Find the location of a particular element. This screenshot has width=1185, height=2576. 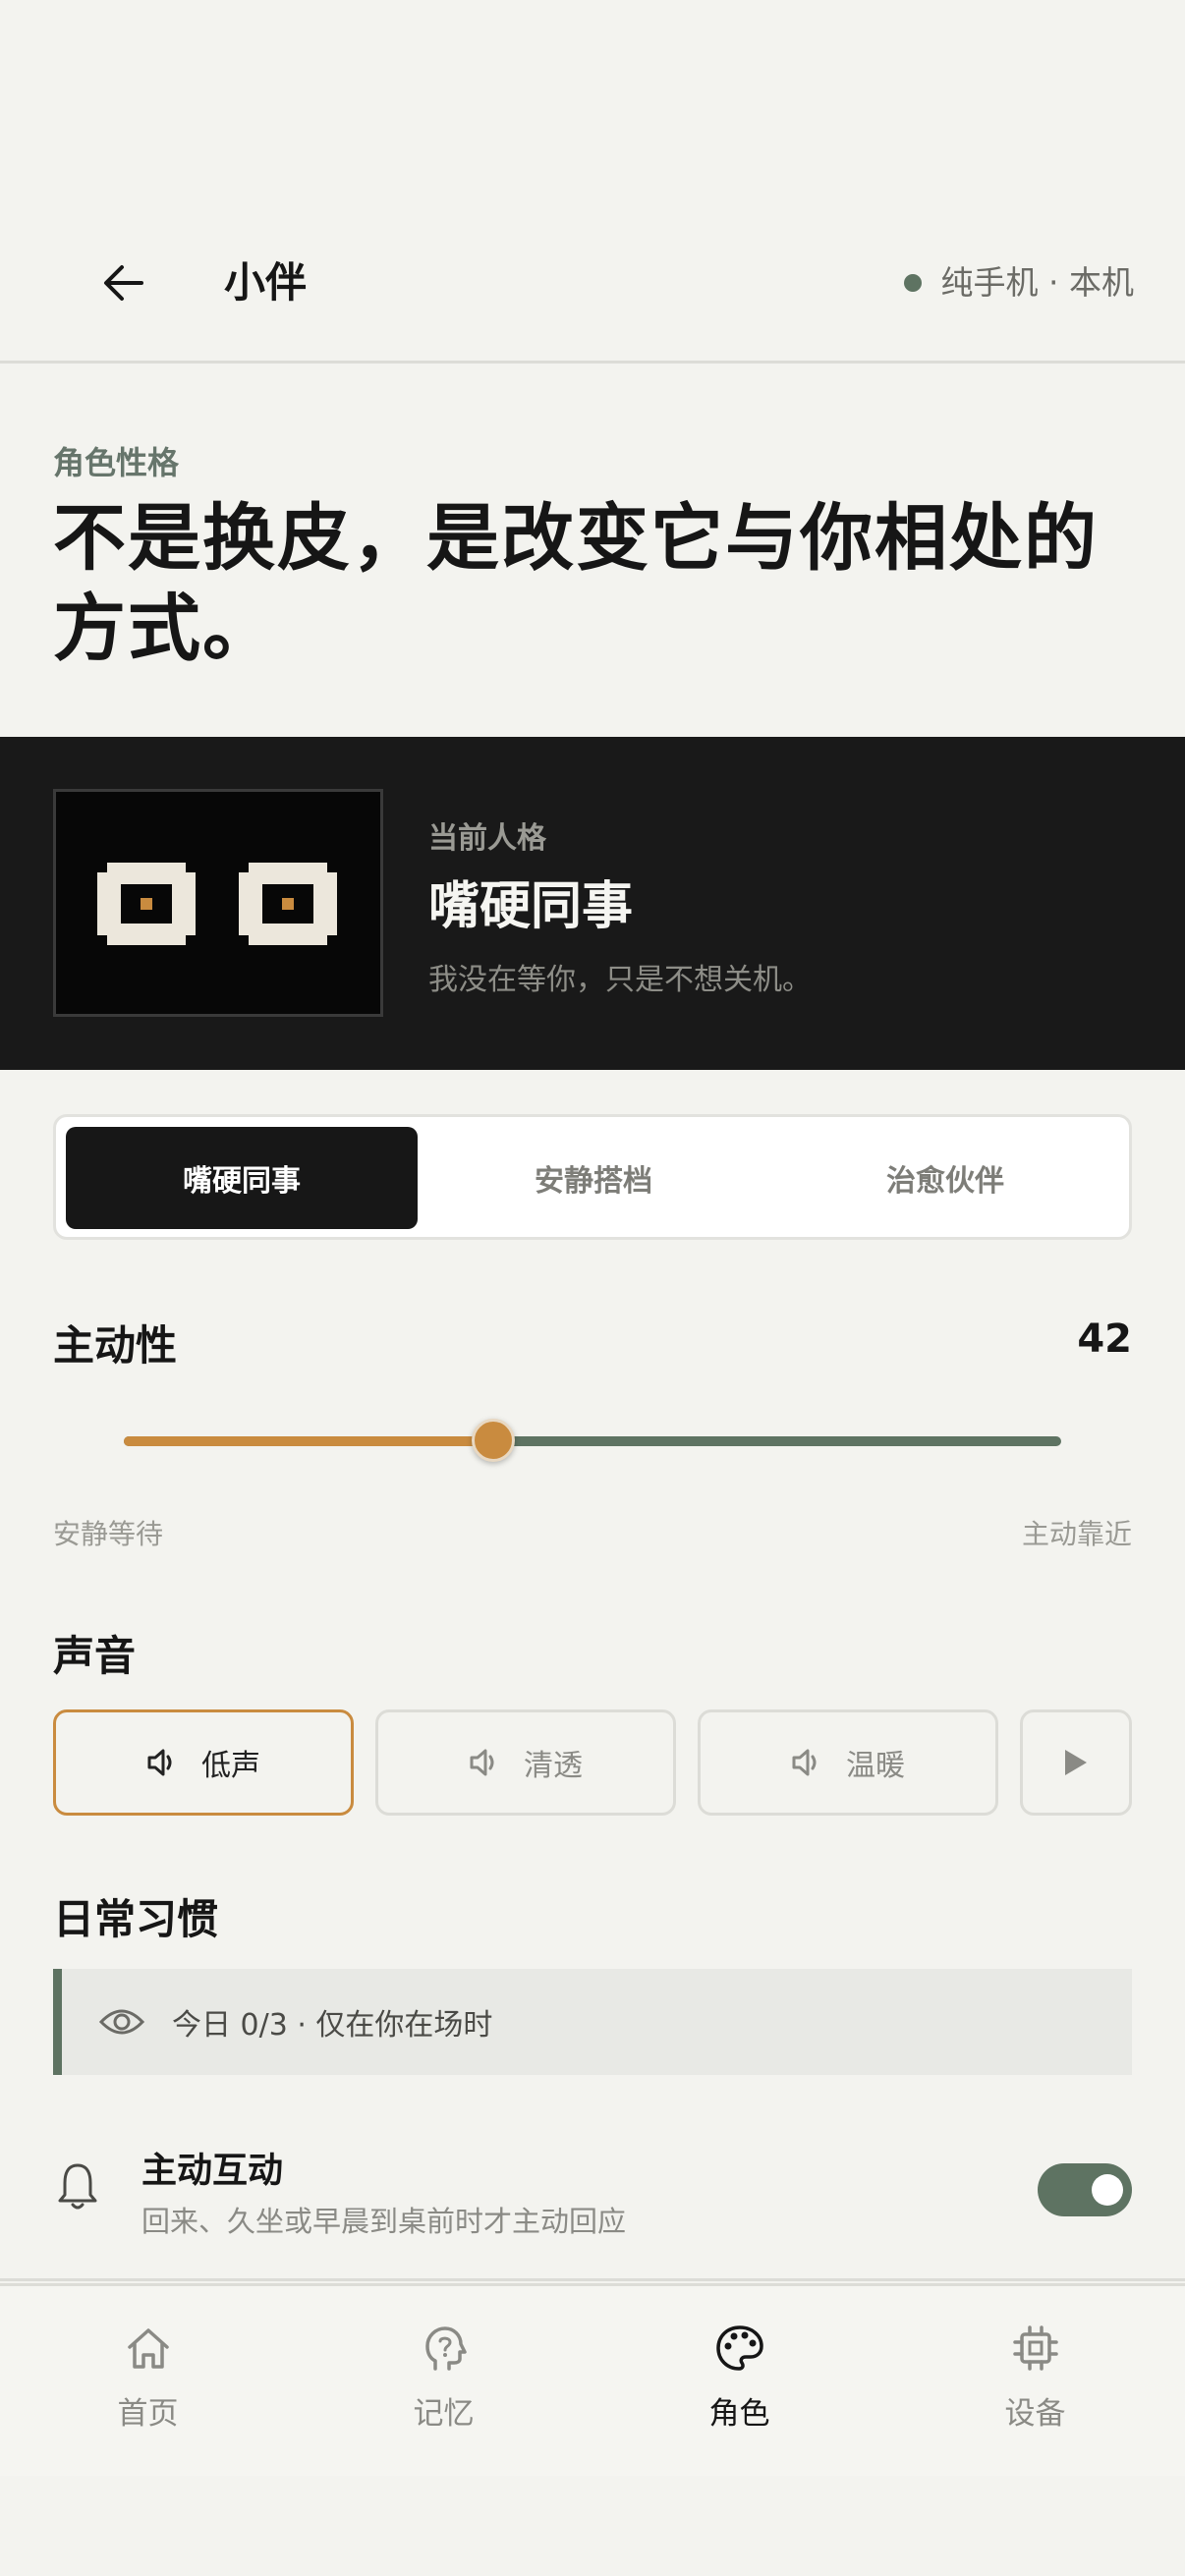

habits-title: 日常习惯 is located at coordinates (136, 1919).